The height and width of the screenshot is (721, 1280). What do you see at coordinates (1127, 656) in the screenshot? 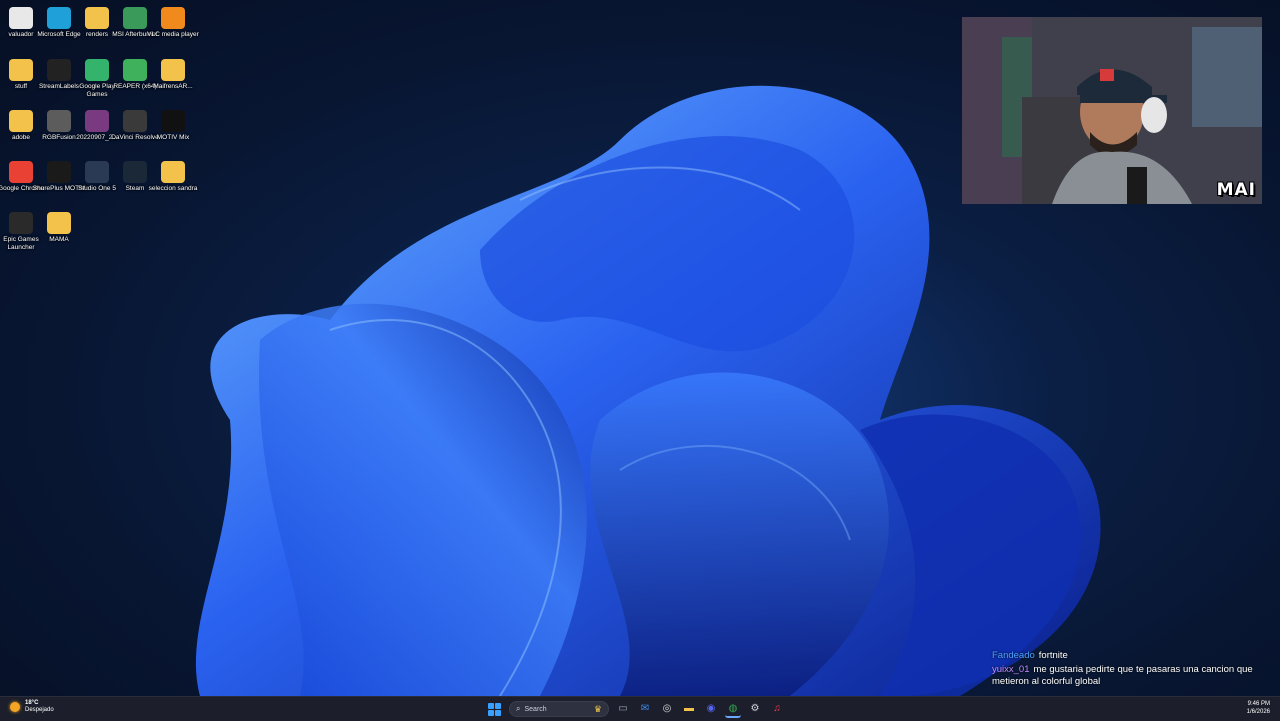
I see `chat-message: Fandeado fortnite` at bounding box center [1127, 656].